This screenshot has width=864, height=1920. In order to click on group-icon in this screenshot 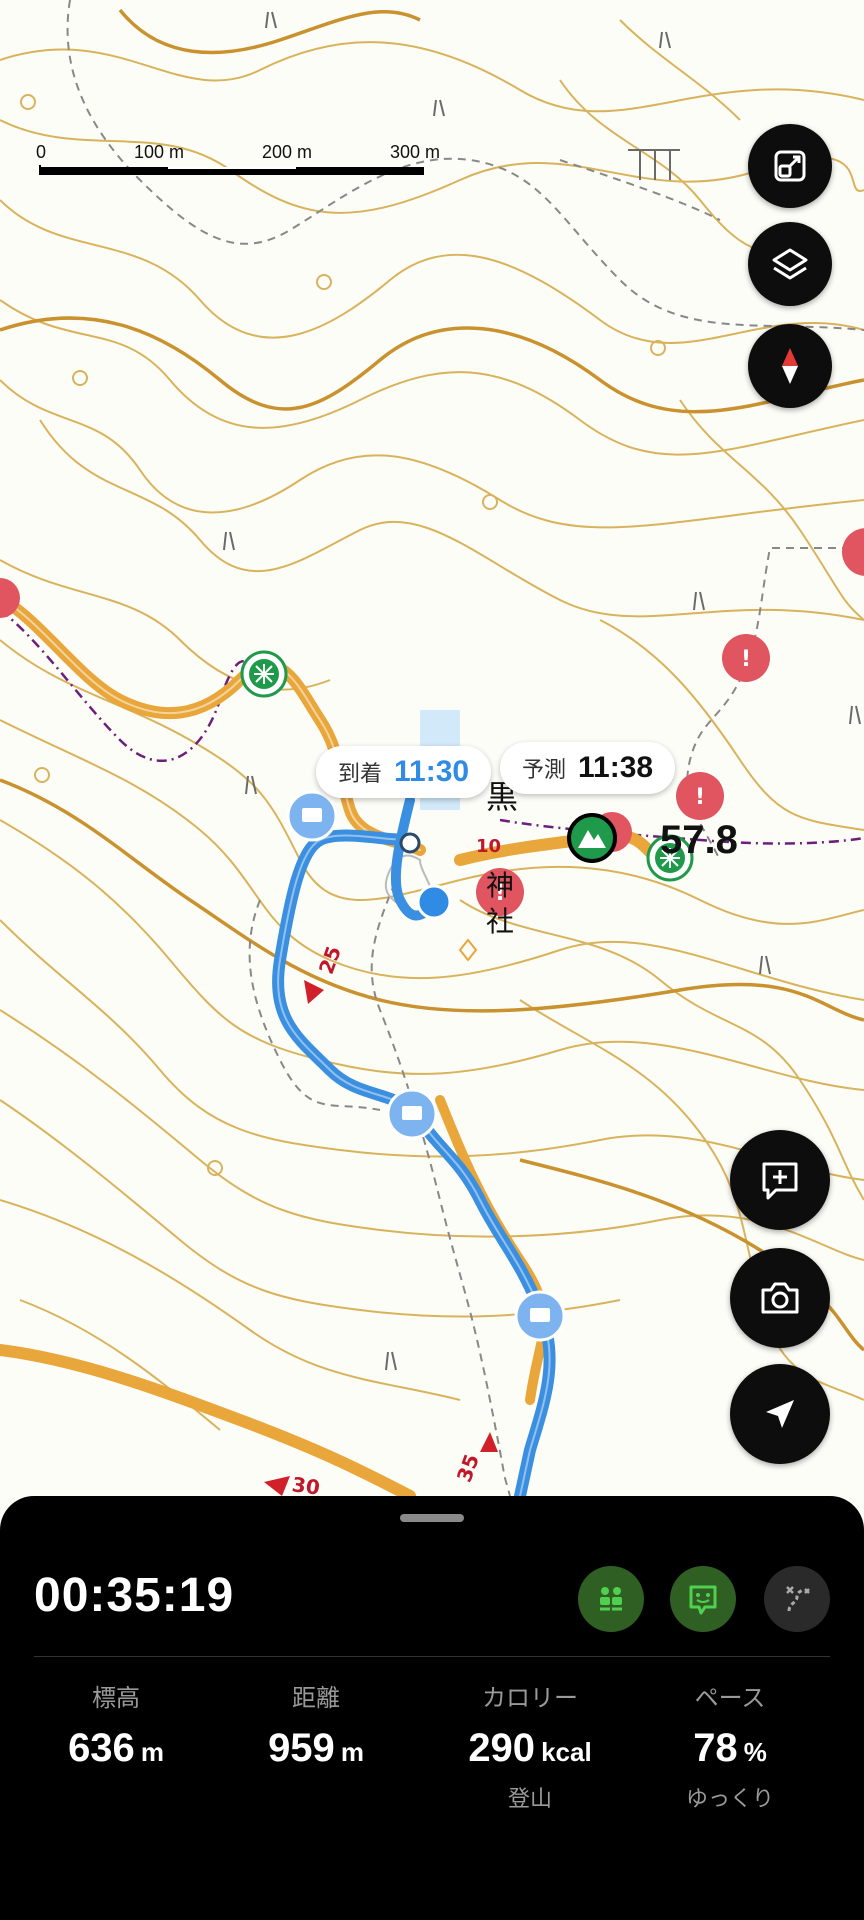, I will do `click(611, 1599)`.